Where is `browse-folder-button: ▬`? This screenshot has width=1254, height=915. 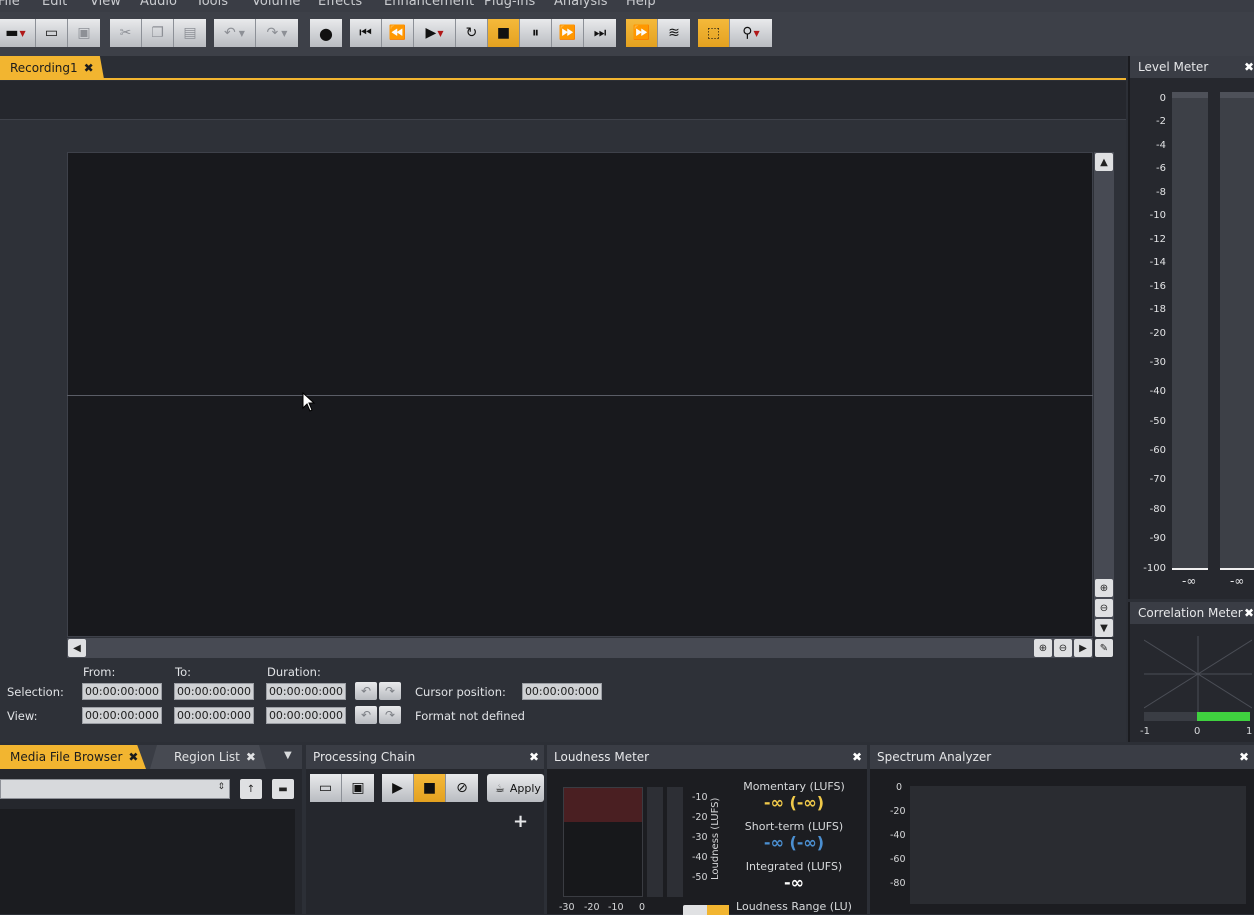
browse-folder-button: ▬ is located at coordinates (283, 789).